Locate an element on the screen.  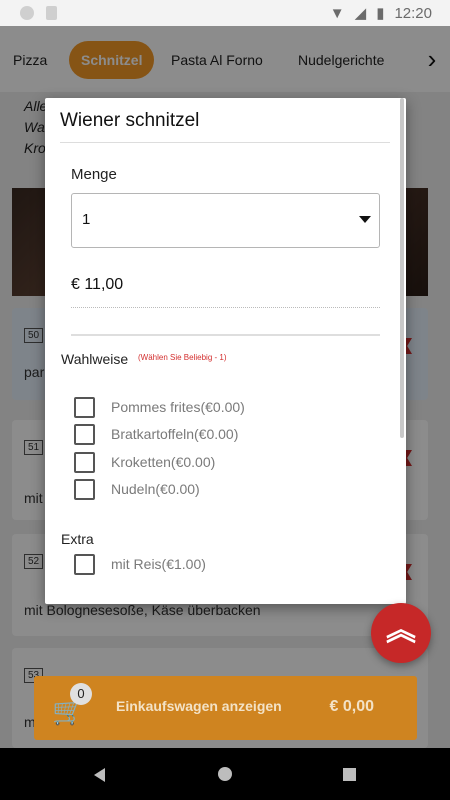
option-label: Kroketten(€0.00) is located at coordinates (163, 462).